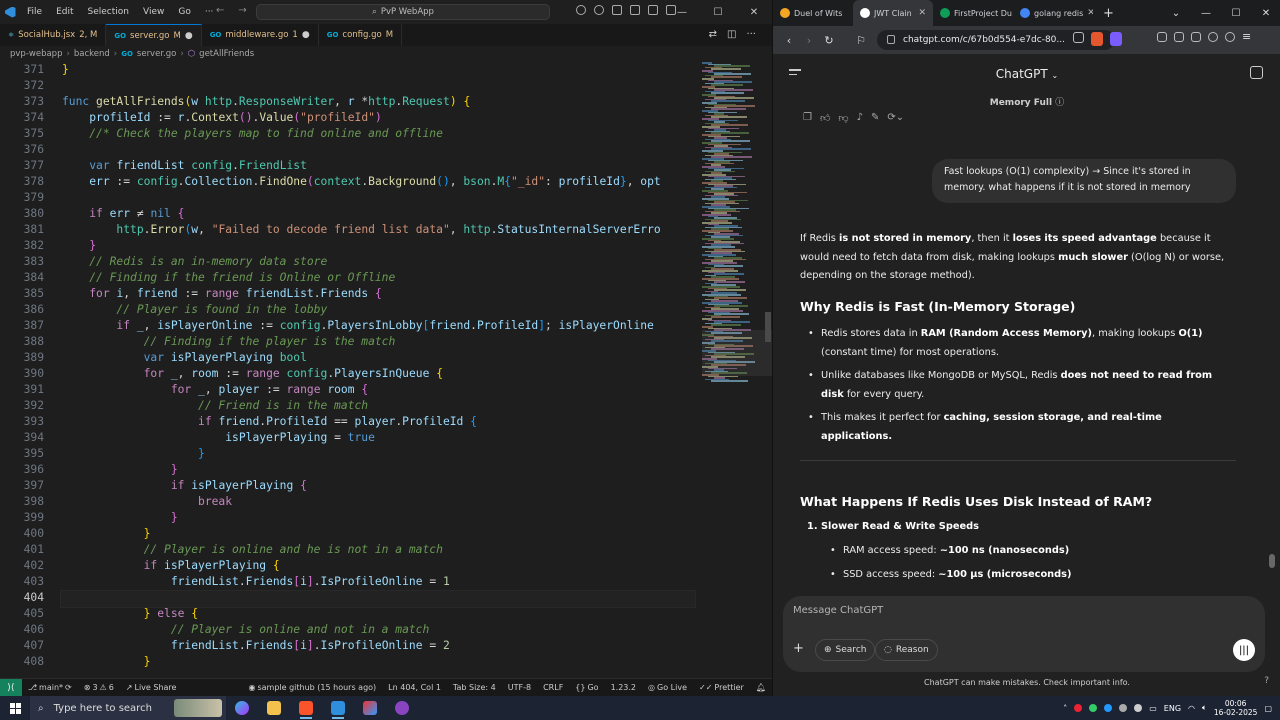 This screenshot has width=1280, height=720. I want to click on editor-scrollbar, so click(768, 369).